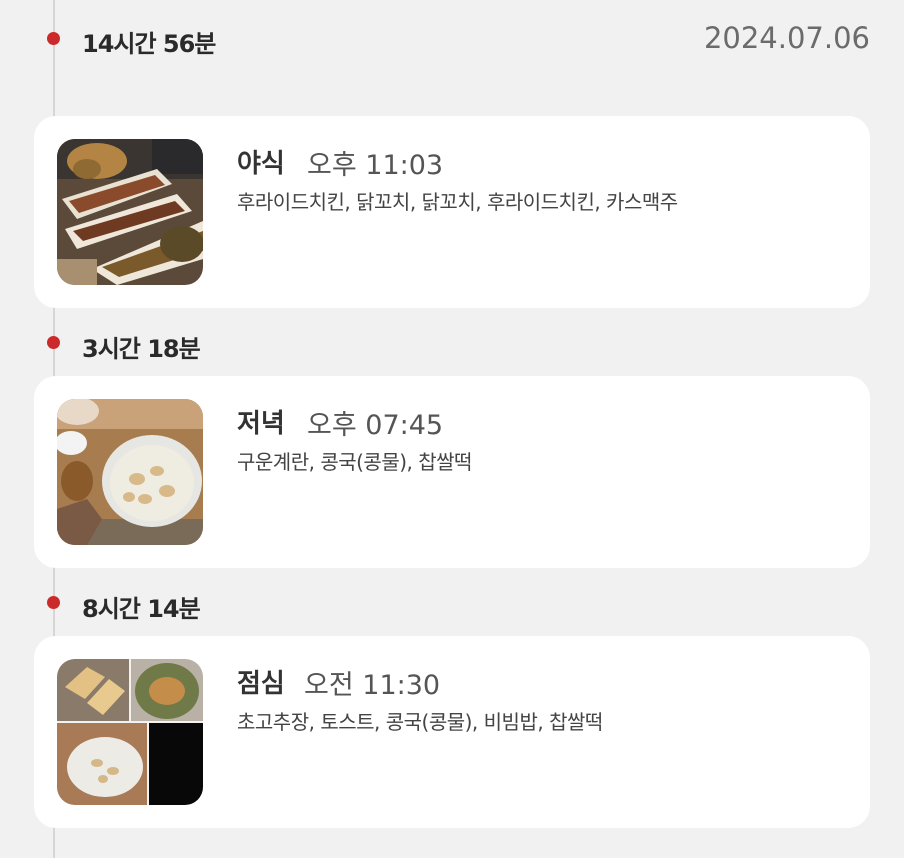 This screenshot has width=904, height=858. Describe the element at coordinates (452, 603) in the screenshot. I see `timeline-gap: 8시간 14분` at that location.